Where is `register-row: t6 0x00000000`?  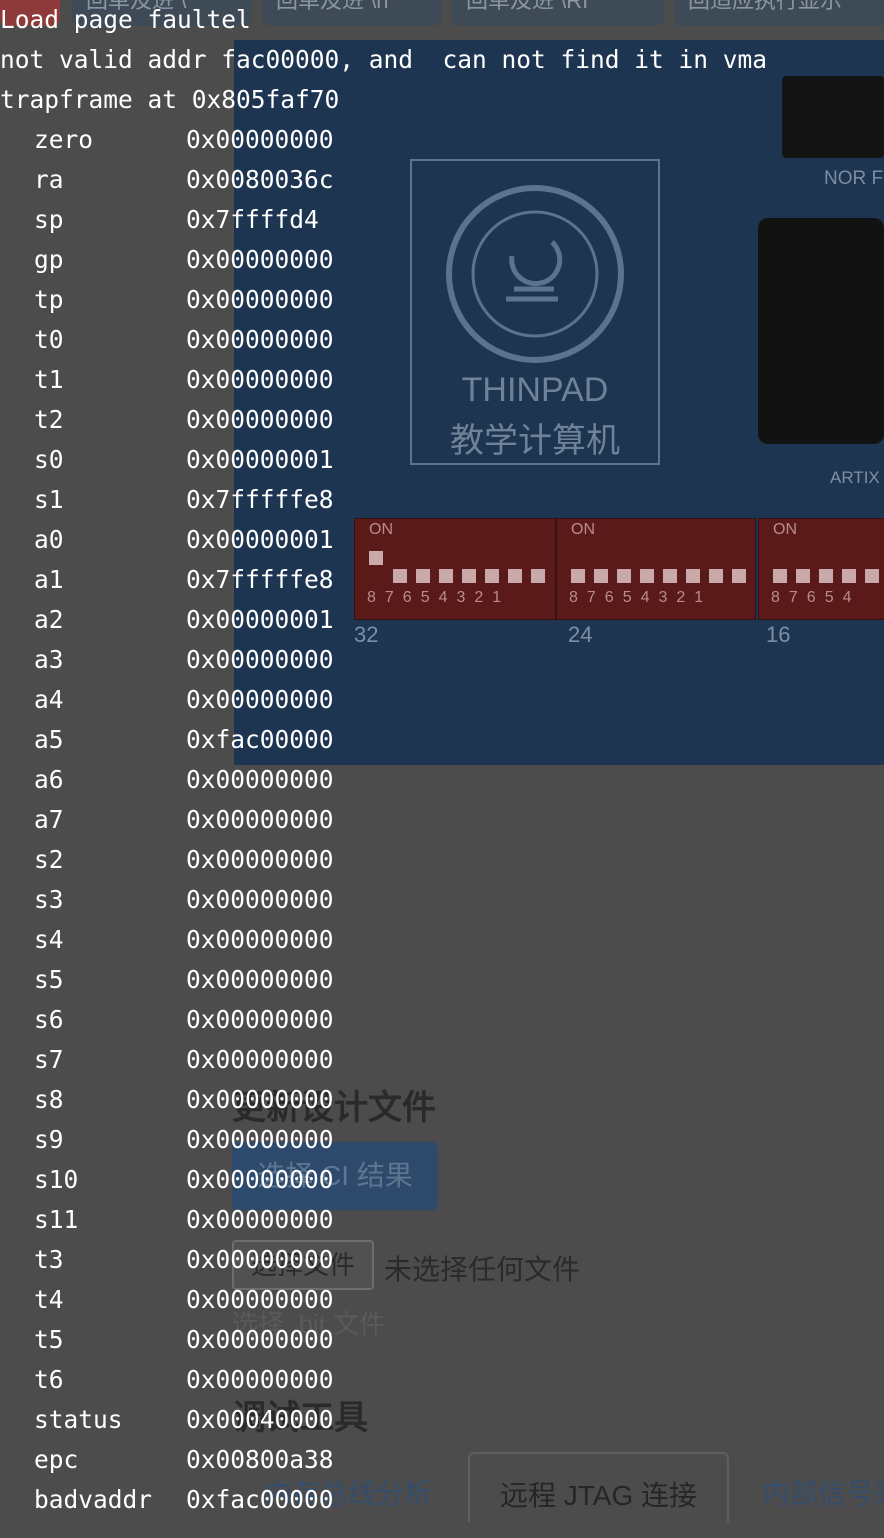
register-row: t6 0x00000000 is located at coordinates (442, 1380).